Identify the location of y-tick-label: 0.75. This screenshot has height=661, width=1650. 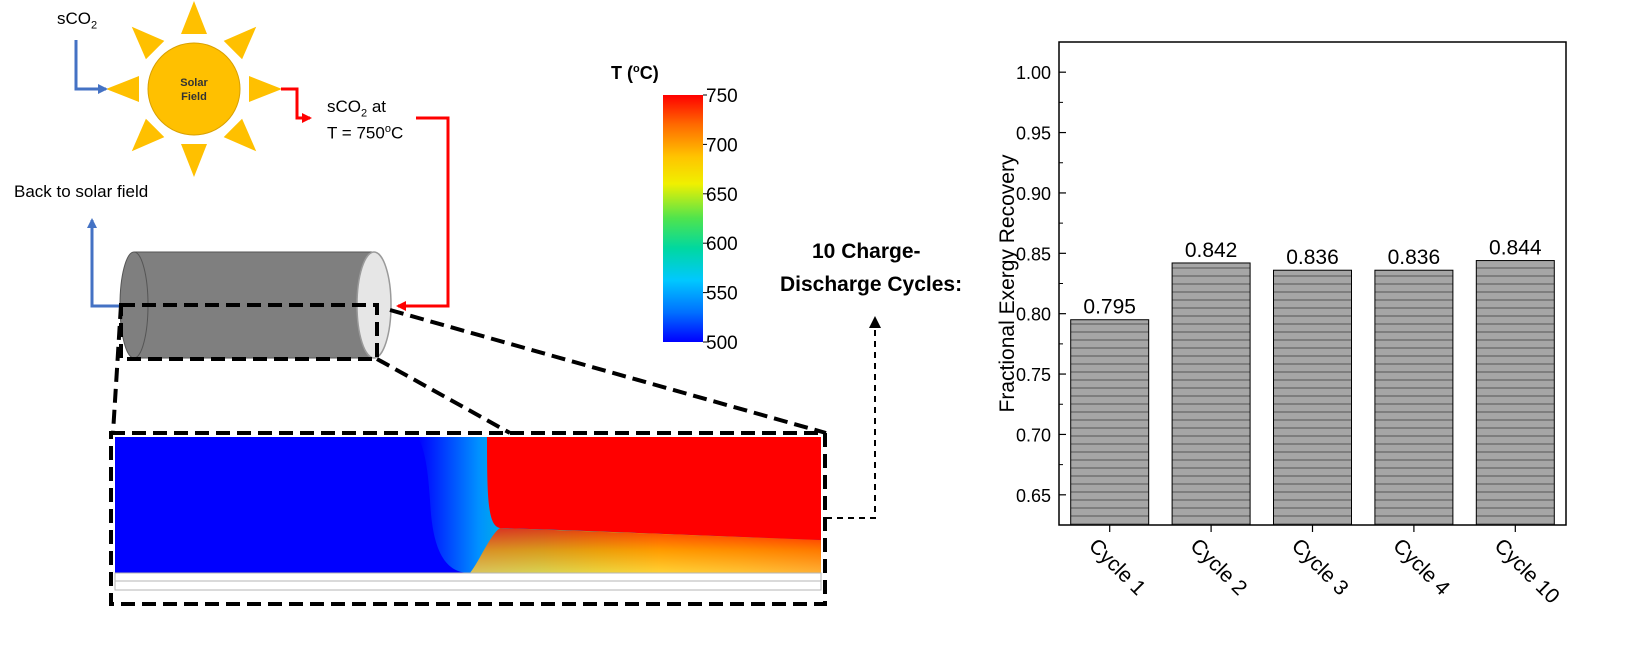
(1033, 375).